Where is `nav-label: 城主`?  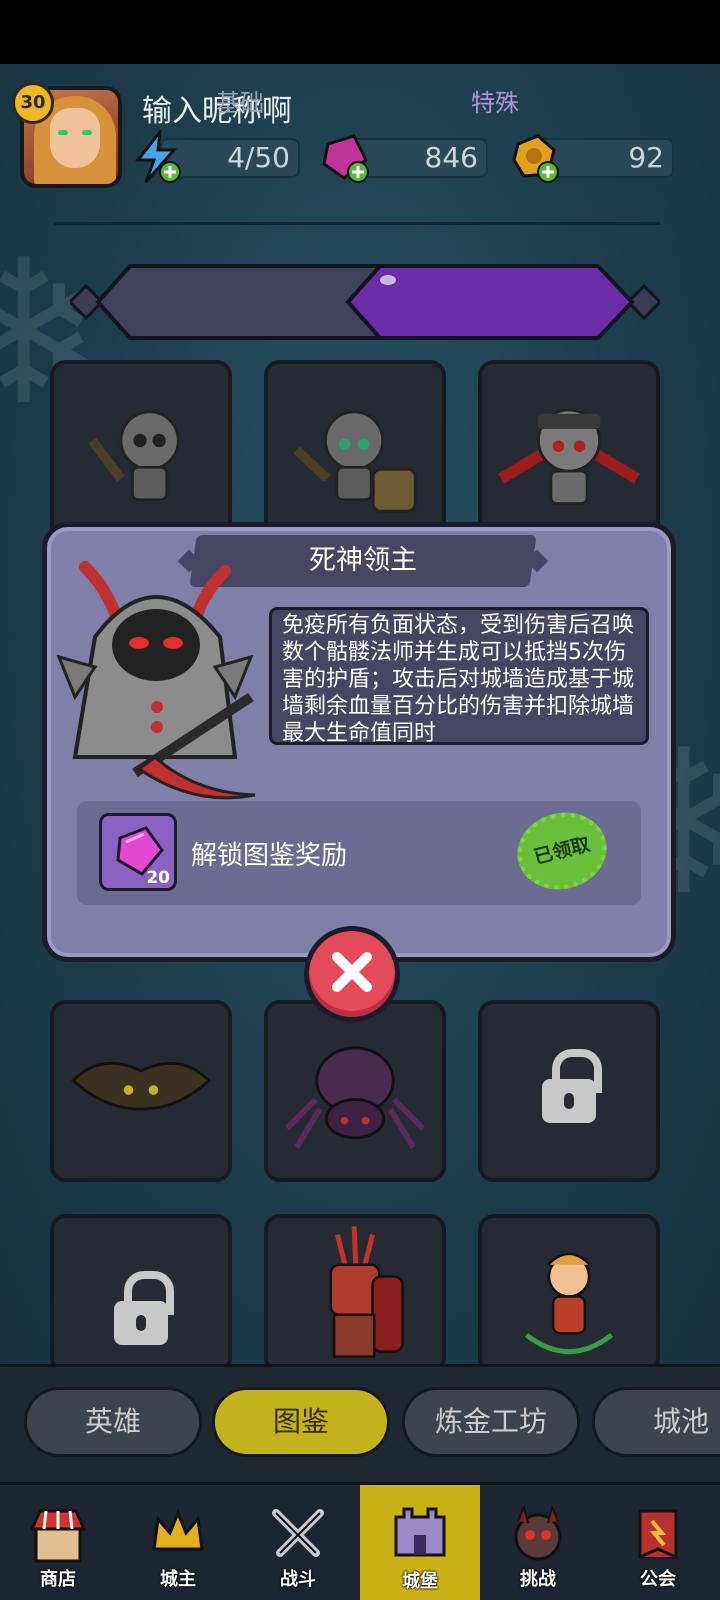 nav-label: 城主 is located at coordinates (178, 1579).